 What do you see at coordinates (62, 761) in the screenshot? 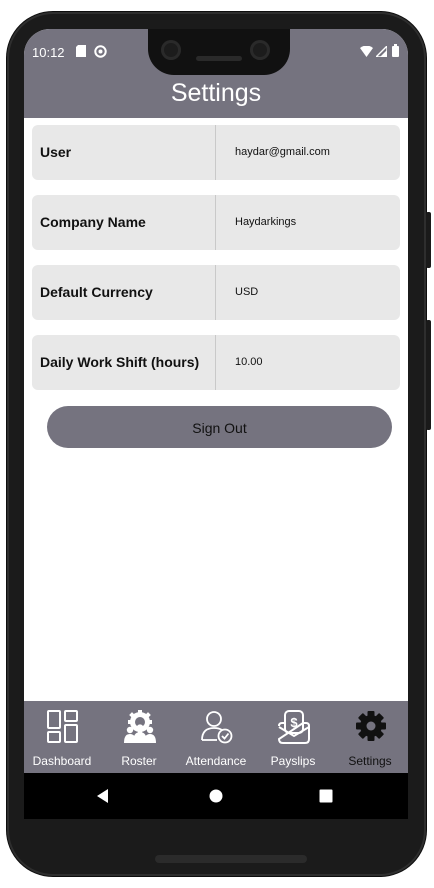
I see `nav-label: Dashboard` at bounding box center [62, 761].